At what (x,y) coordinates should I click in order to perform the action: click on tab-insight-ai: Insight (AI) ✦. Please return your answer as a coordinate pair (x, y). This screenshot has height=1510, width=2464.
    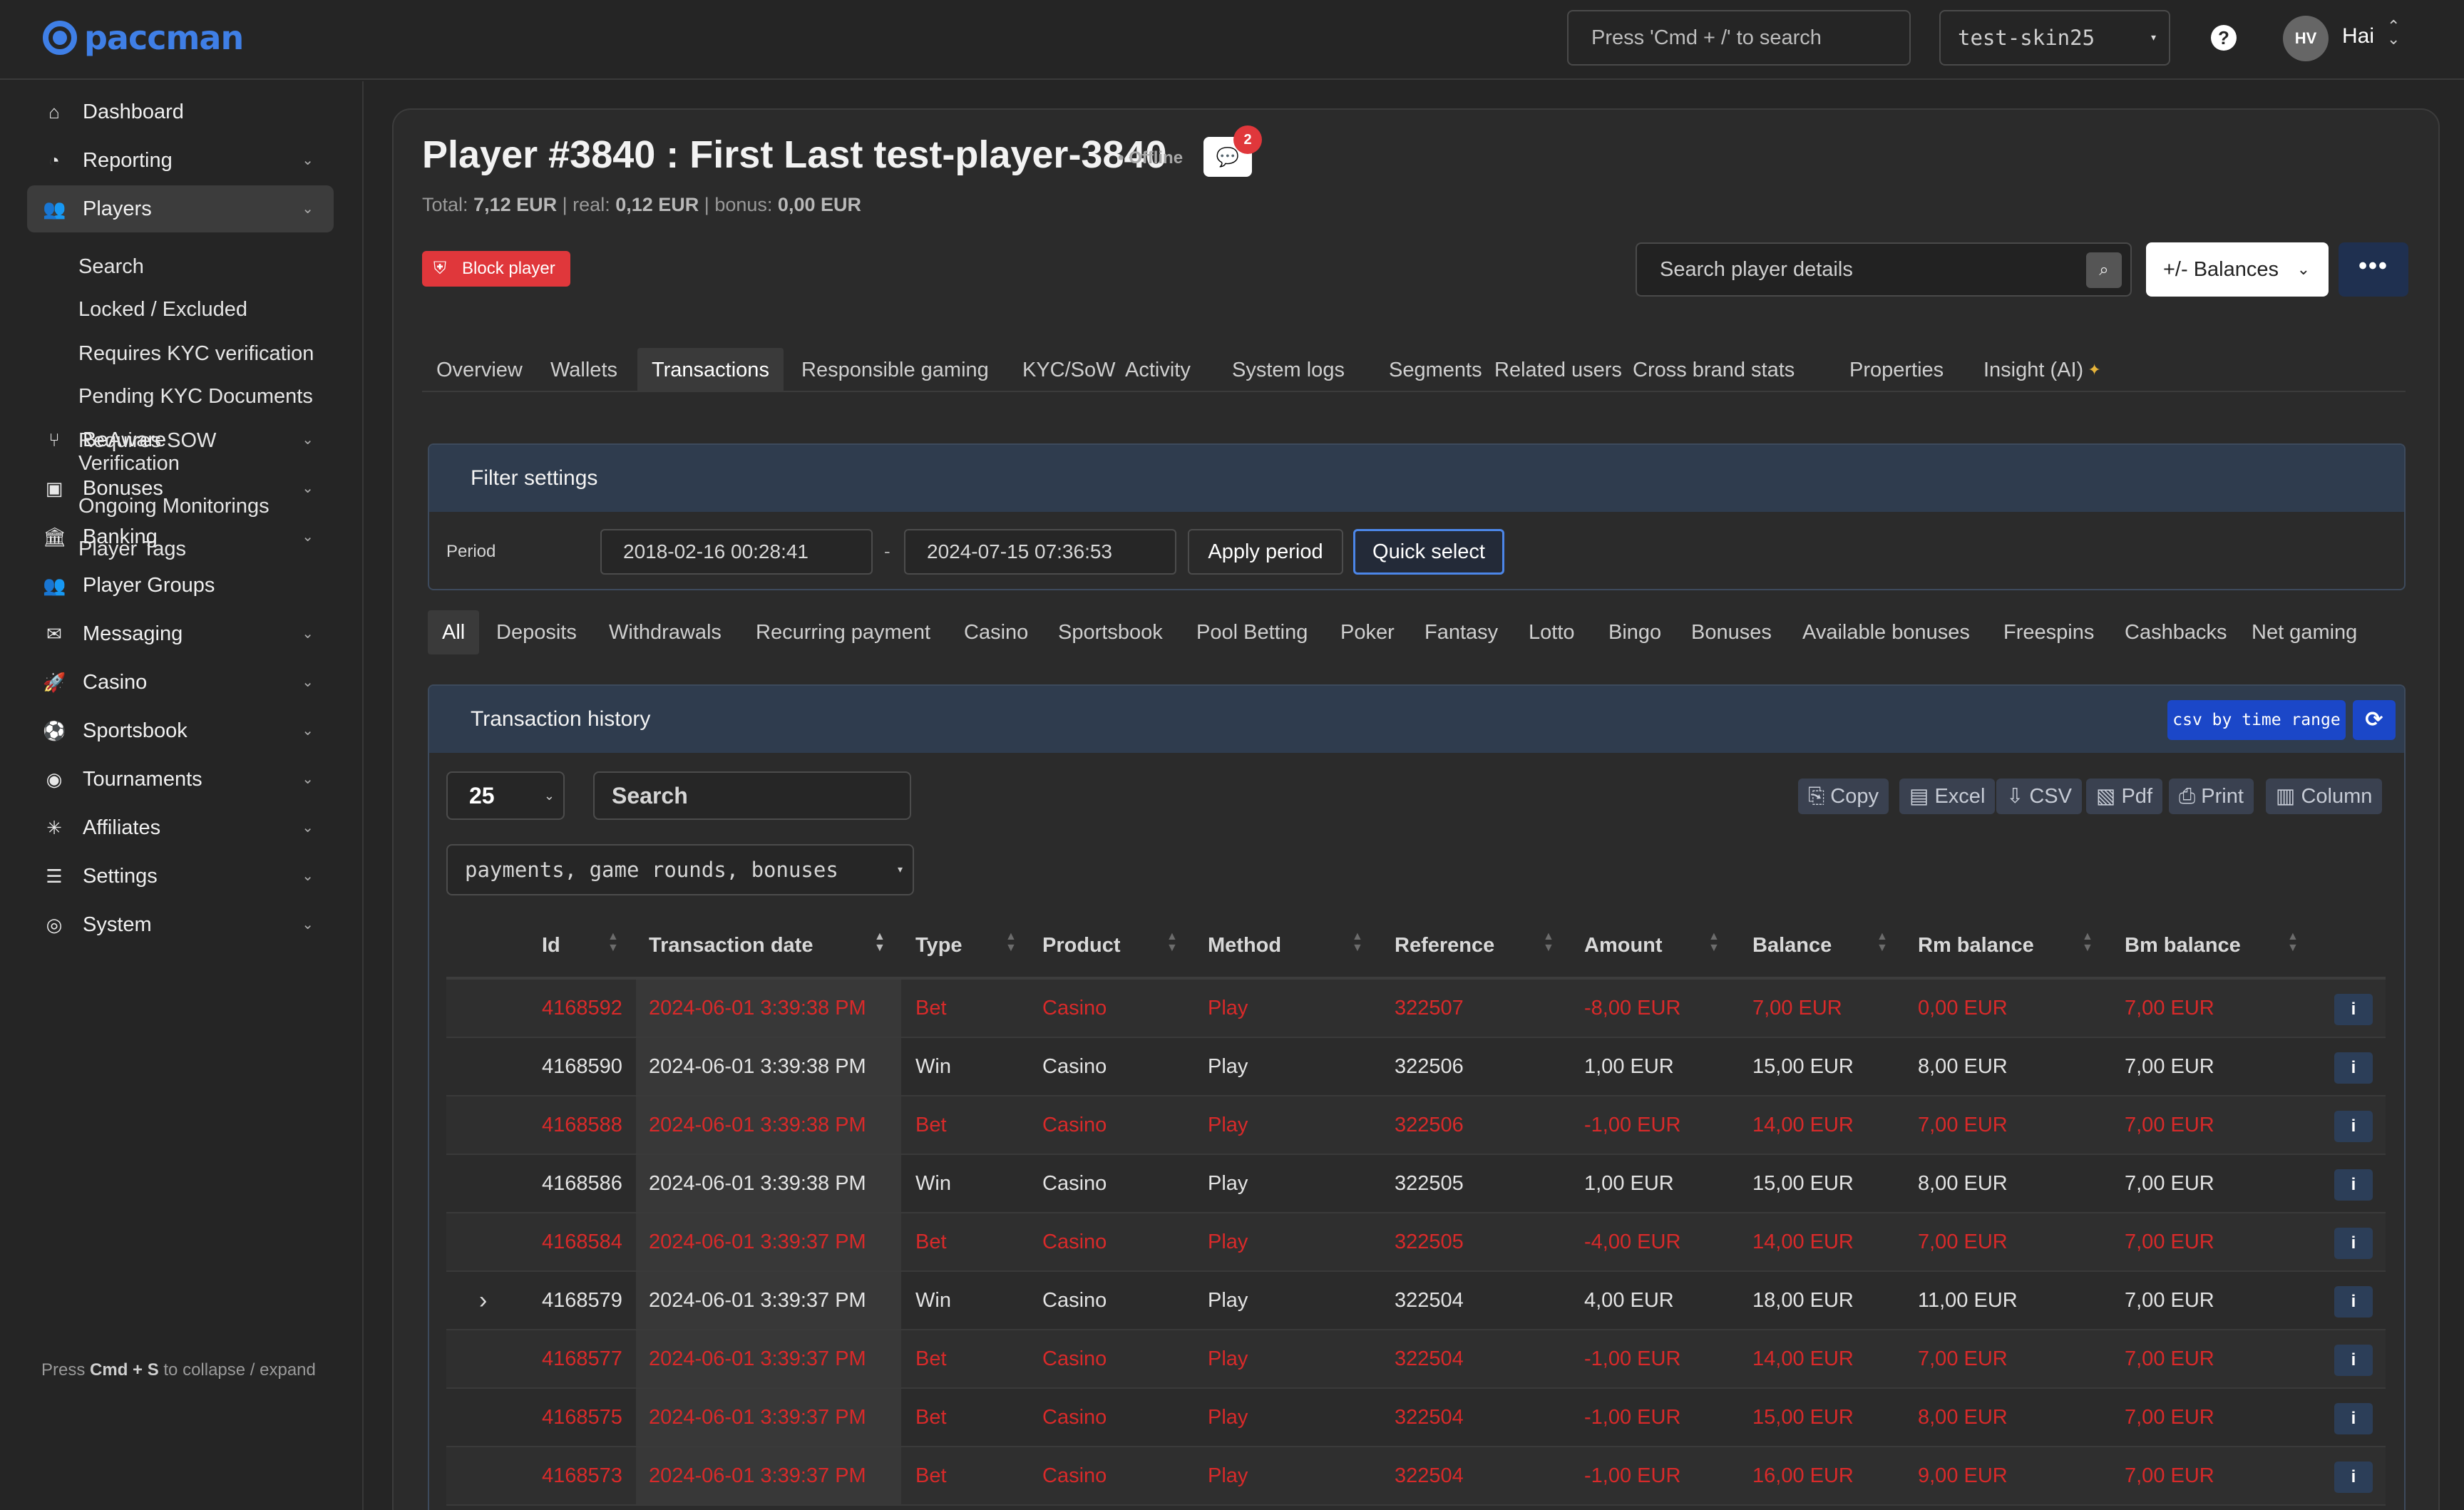
    Looking at the image, I should click on (2042, 370).